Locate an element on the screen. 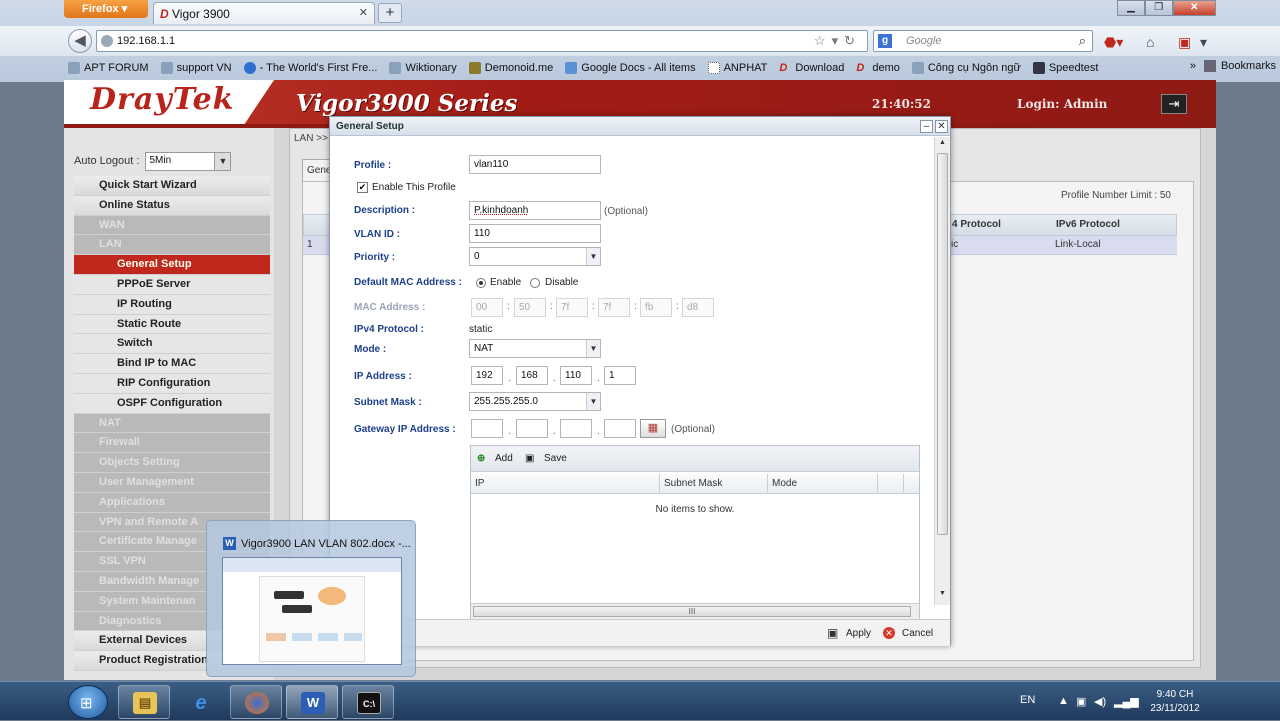 This screenshot has width=1280, height=721. bookmark-download: D Download is located at coordinates (811, 68).